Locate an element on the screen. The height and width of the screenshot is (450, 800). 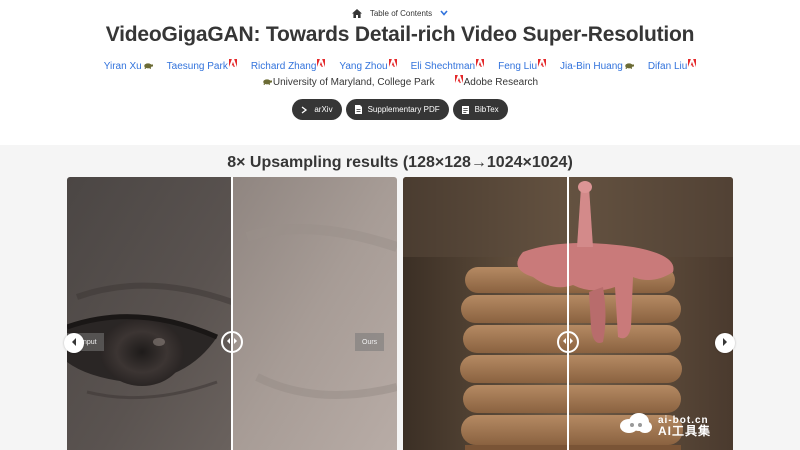
table-of-contents-bar: Table of Contents is located at coordinates (400, 13).